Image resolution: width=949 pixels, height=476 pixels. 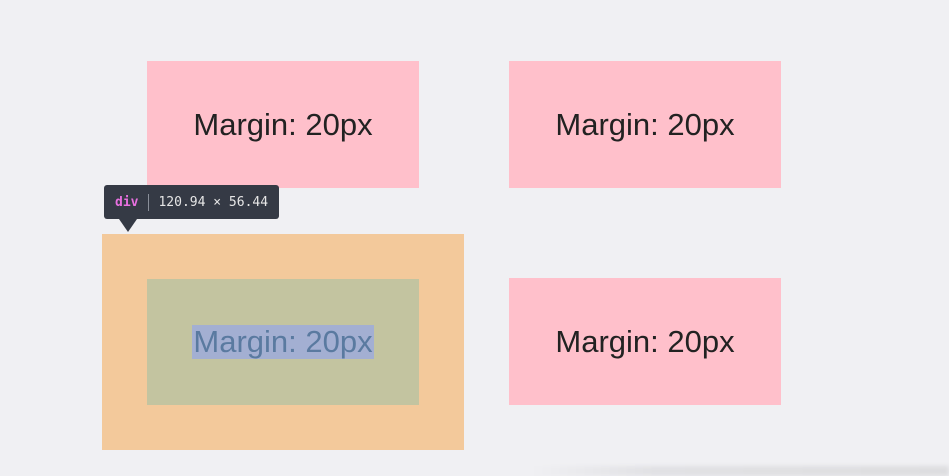 What do you see at coordinates (128, 225) in the screenshot?
I see `tooltip-pointer-icon` at bounding box center [128, 225].